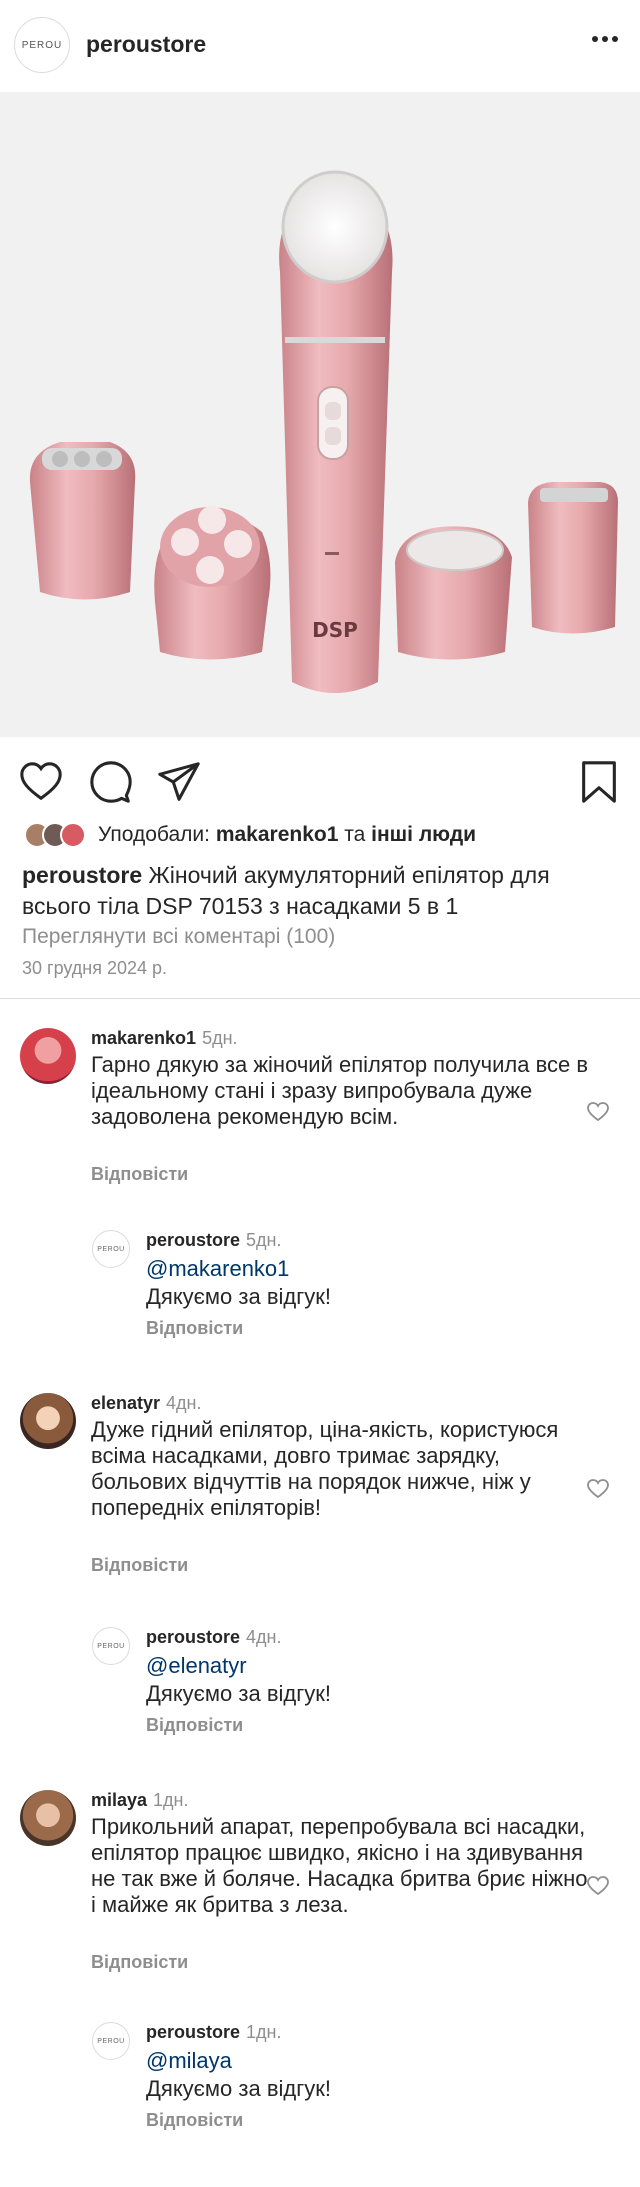 This screenshot has width=640, height=2187. What do you see at coordinates (196, 1666) in the screenshot?
I see `reply-mention: @elenatyr` at bounding box center [196, 1666].